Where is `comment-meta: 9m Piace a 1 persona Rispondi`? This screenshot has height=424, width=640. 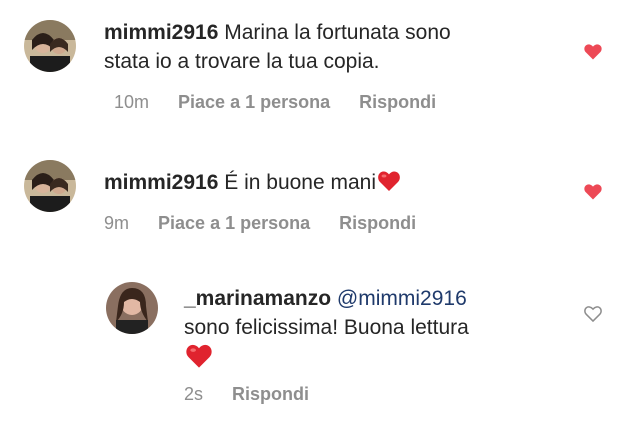 comment-meta: 9m Piace a 1 persona Rispondi is located at coordinates (272, 223).